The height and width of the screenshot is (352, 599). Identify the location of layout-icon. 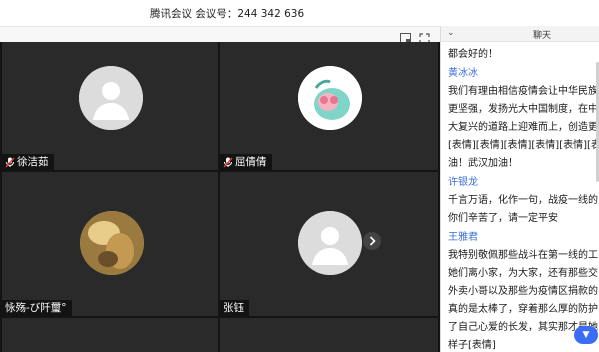
(405, 36).